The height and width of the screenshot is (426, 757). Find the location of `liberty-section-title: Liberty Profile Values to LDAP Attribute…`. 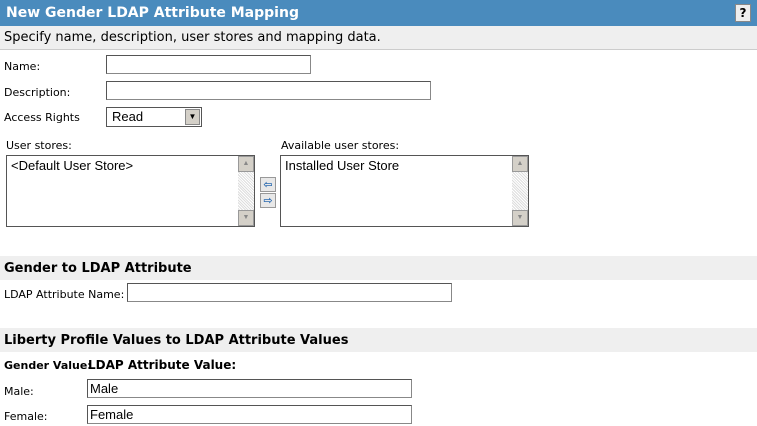

liberty-section-title: Liberty Profile Values to LDAP Attribute… is located at coordinates (378, 340).